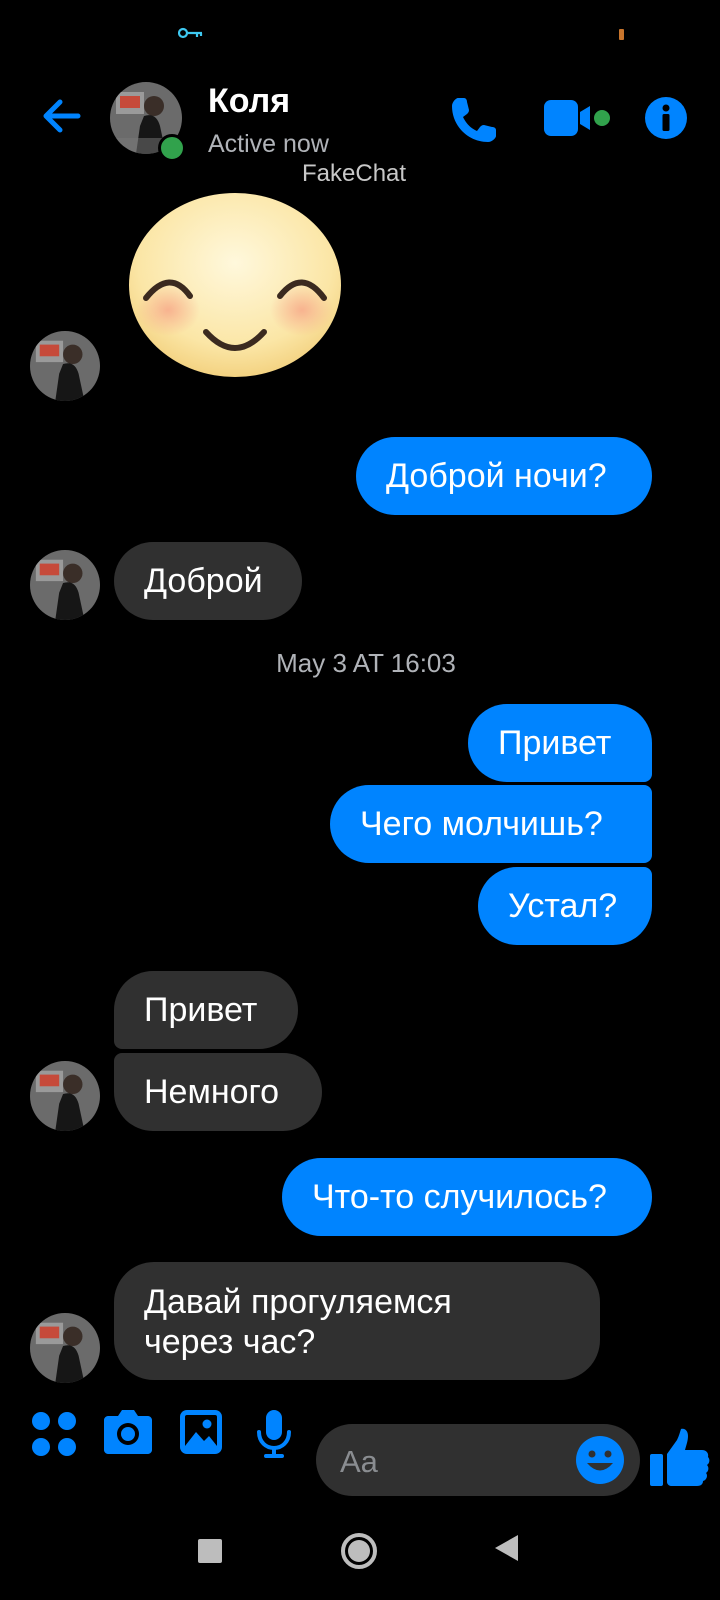 The width and height of the screenshot is (720, 1600). Describe the element at coordinates (208, 581) in the screenshot. I see `incoming-message: Доброй` at that location.